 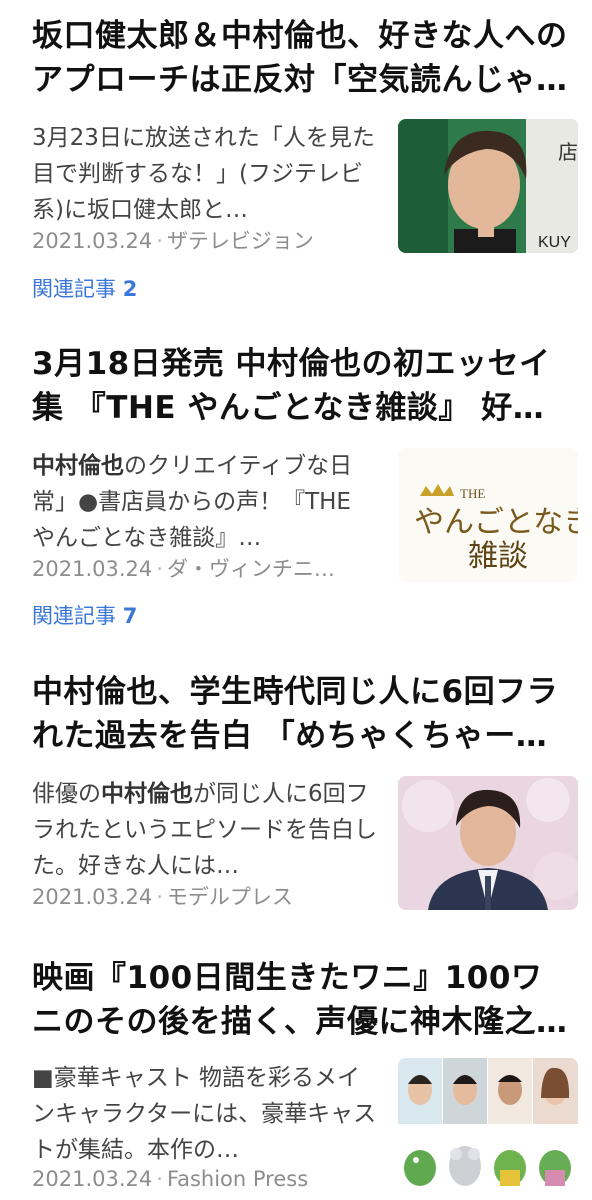 I want to click on cast-collage-icon, so click(x=488, y=1125).